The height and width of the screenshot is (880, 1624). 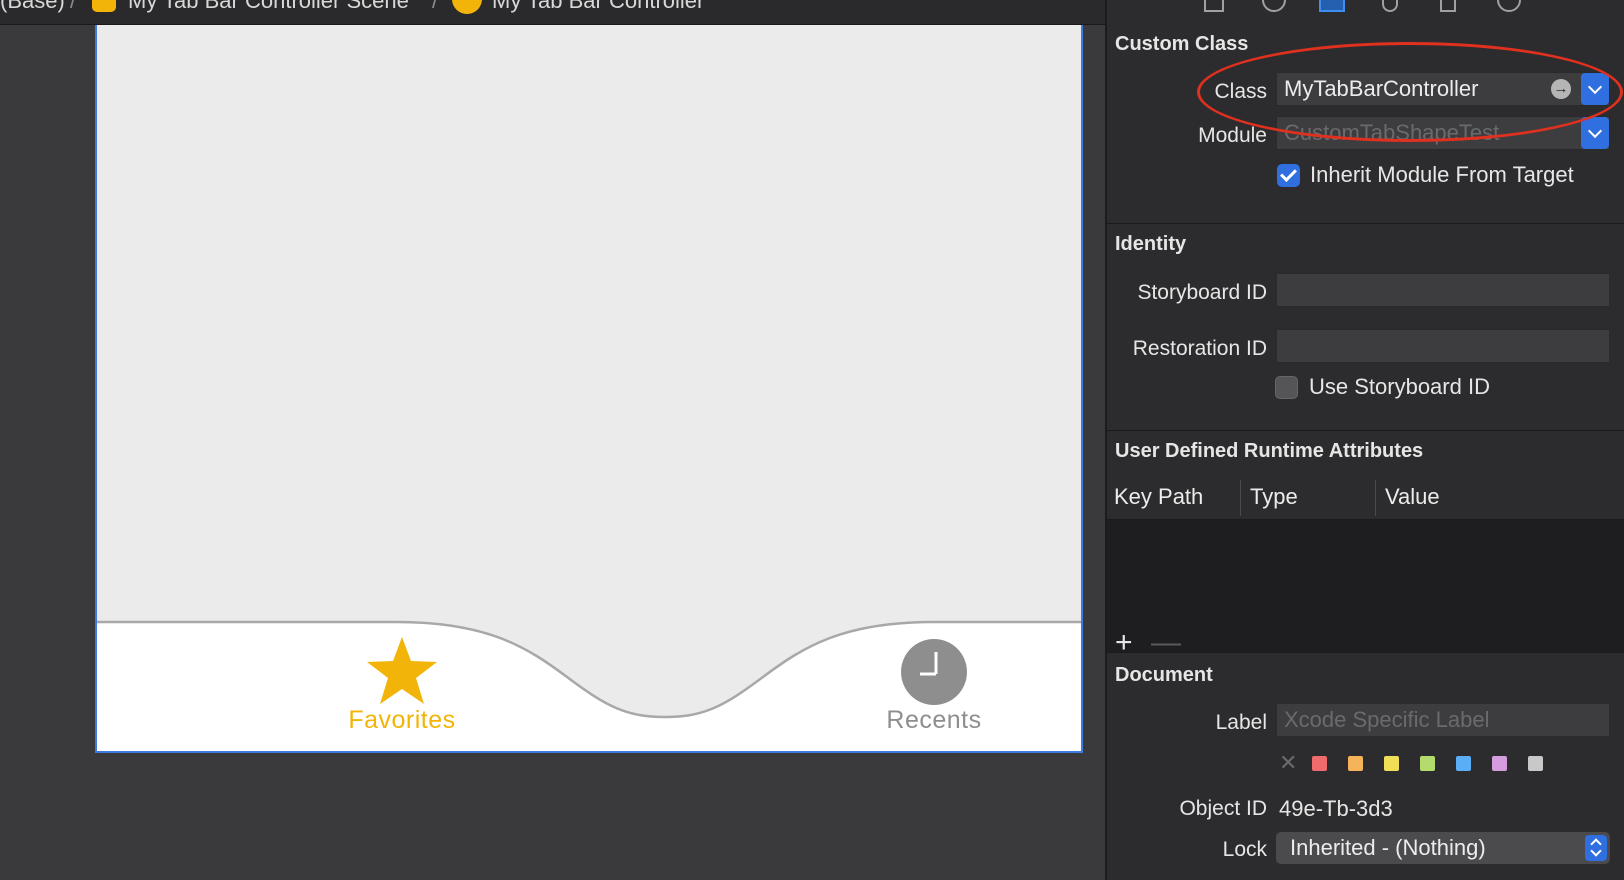 What do you see at coordinates (1288, 175) in the screenshot?
I see `inherit-module-checkbox` at bounding box center [1288, 175].